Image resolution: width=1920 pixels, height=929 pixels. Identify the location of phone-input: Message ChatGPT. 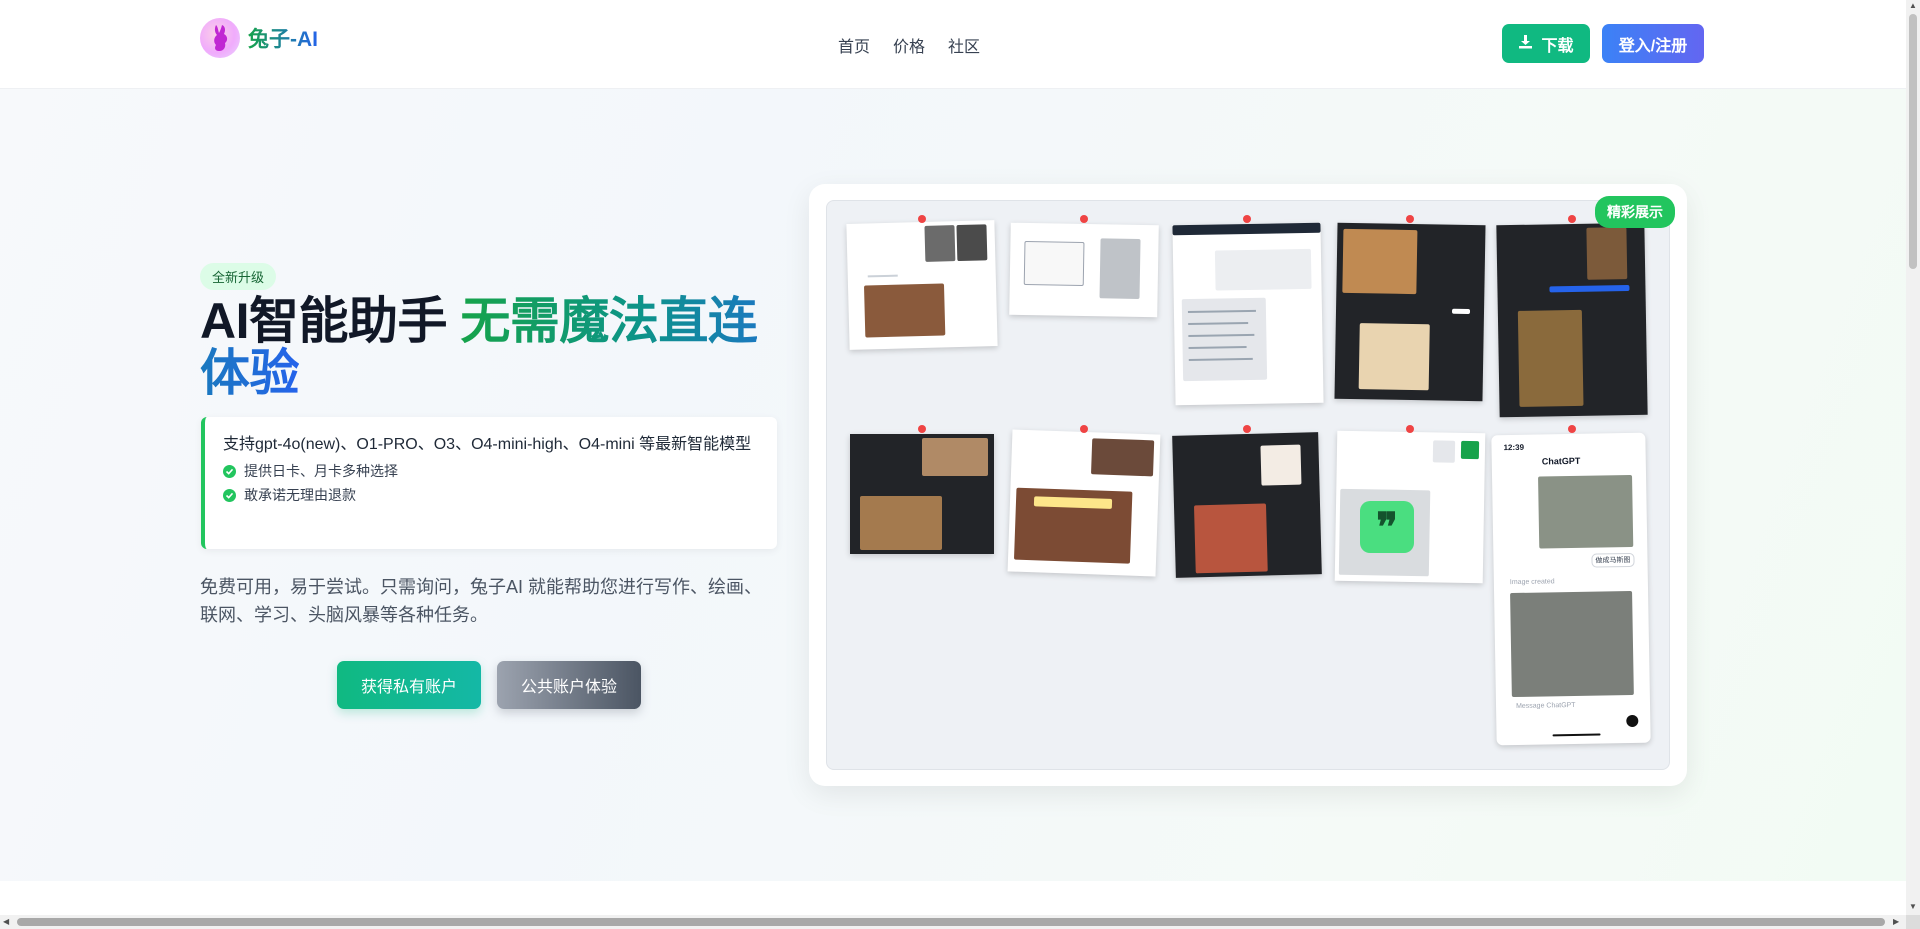
(1545, 705).